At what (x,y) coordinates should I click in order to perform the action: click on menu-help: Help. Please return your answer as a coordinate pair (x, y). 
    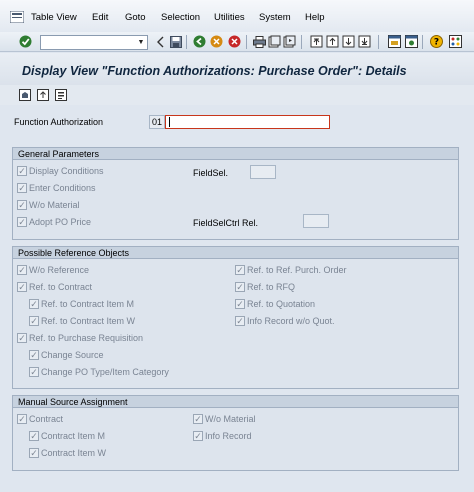
    Looking at the image, I should click on (315, 17).